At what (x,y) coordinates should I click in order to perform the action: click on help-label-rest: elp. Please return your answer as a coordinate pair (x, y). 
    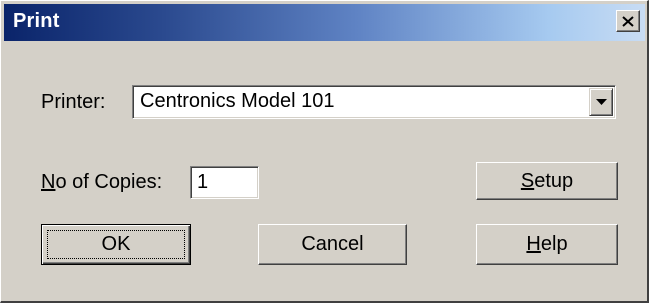
    Looking at the image, I should click on (554, 244).